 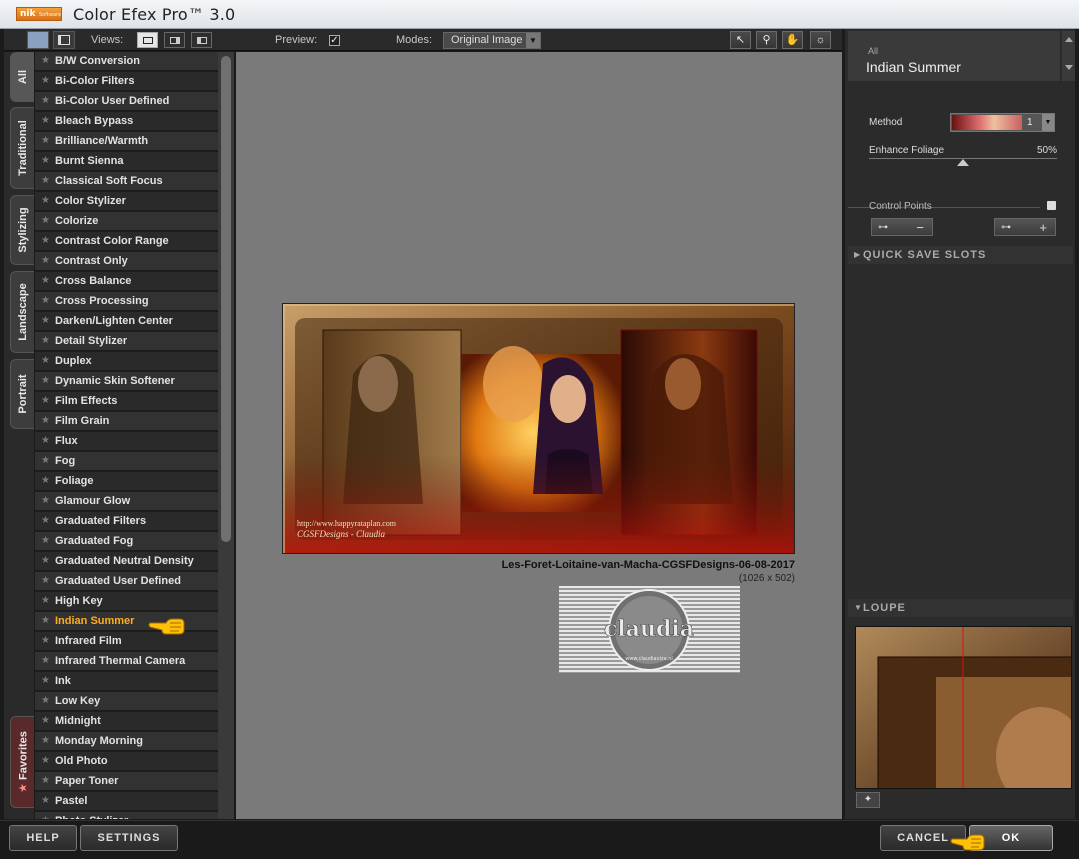 I want to click on filter-item: ★ Film Effects, so click(x=126, y=401).